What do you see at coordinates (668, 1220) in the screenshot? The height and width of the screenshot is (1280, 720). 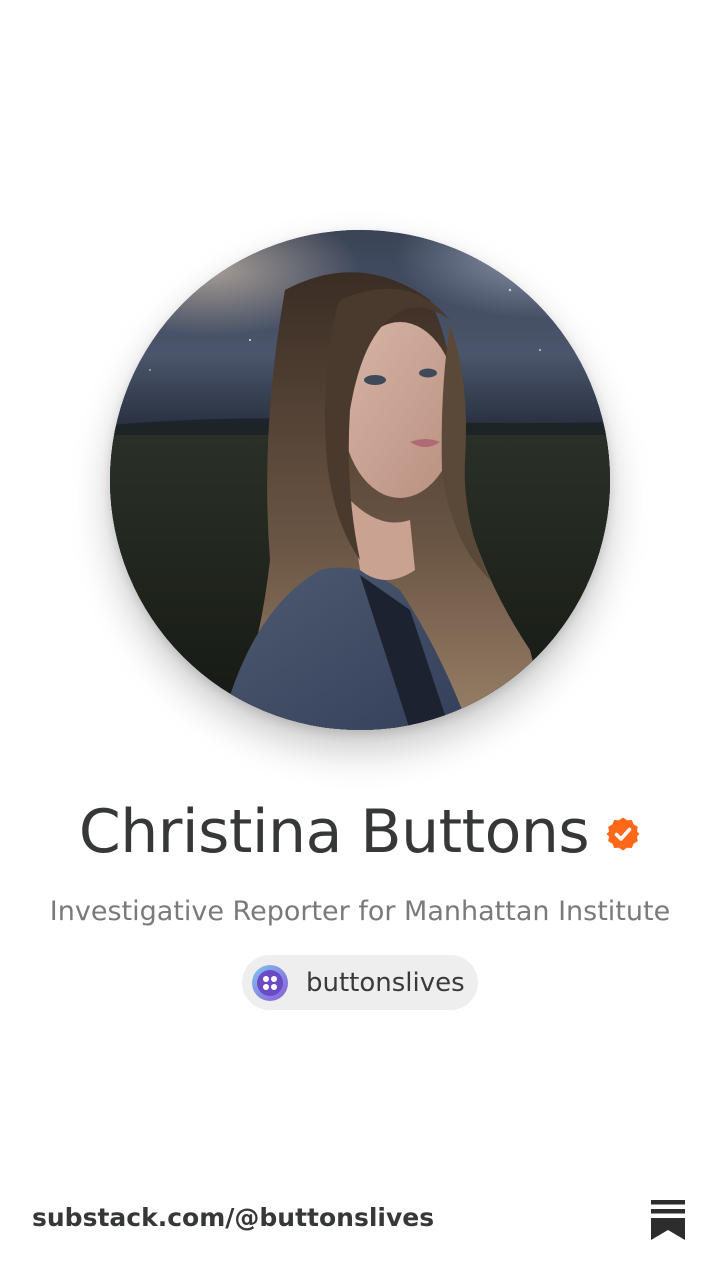 I see `substack-logo-icon` at bounding box center [668, 1220].